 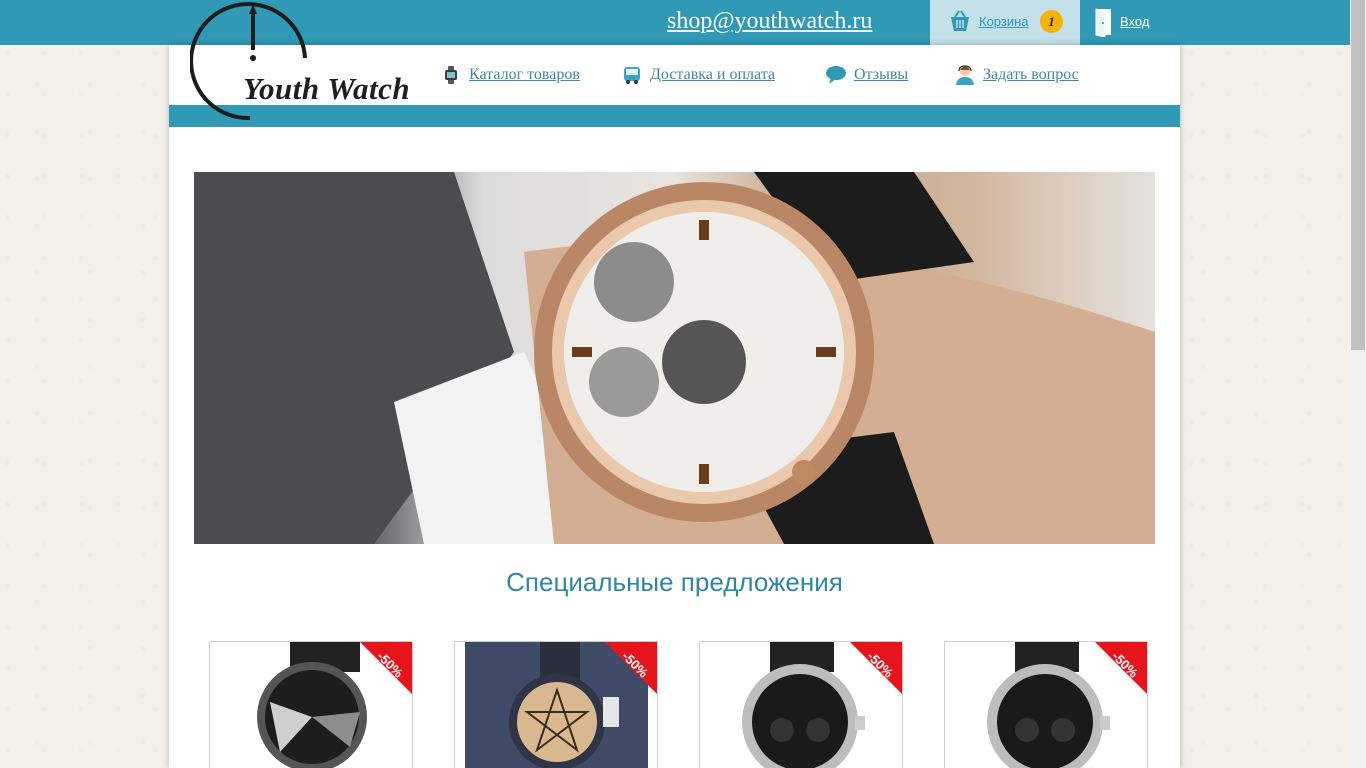 I want to click on bus-icon, so click(x=632, y=75).